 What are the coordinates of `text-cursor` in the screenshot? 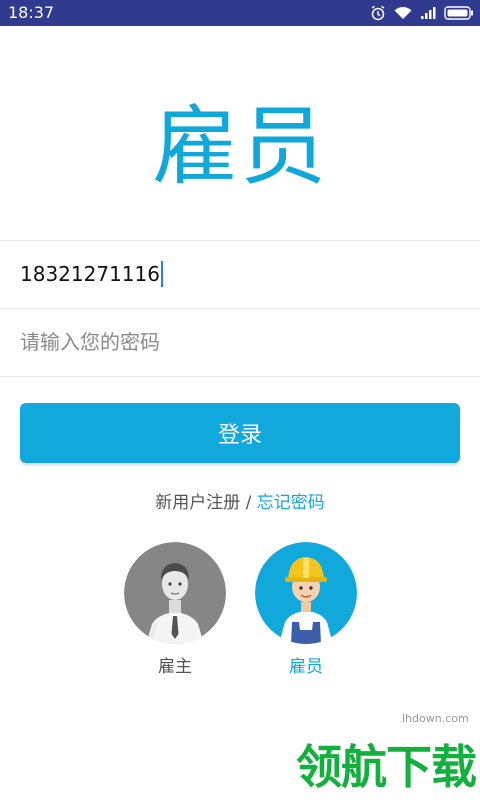 It's located at (161, 274).